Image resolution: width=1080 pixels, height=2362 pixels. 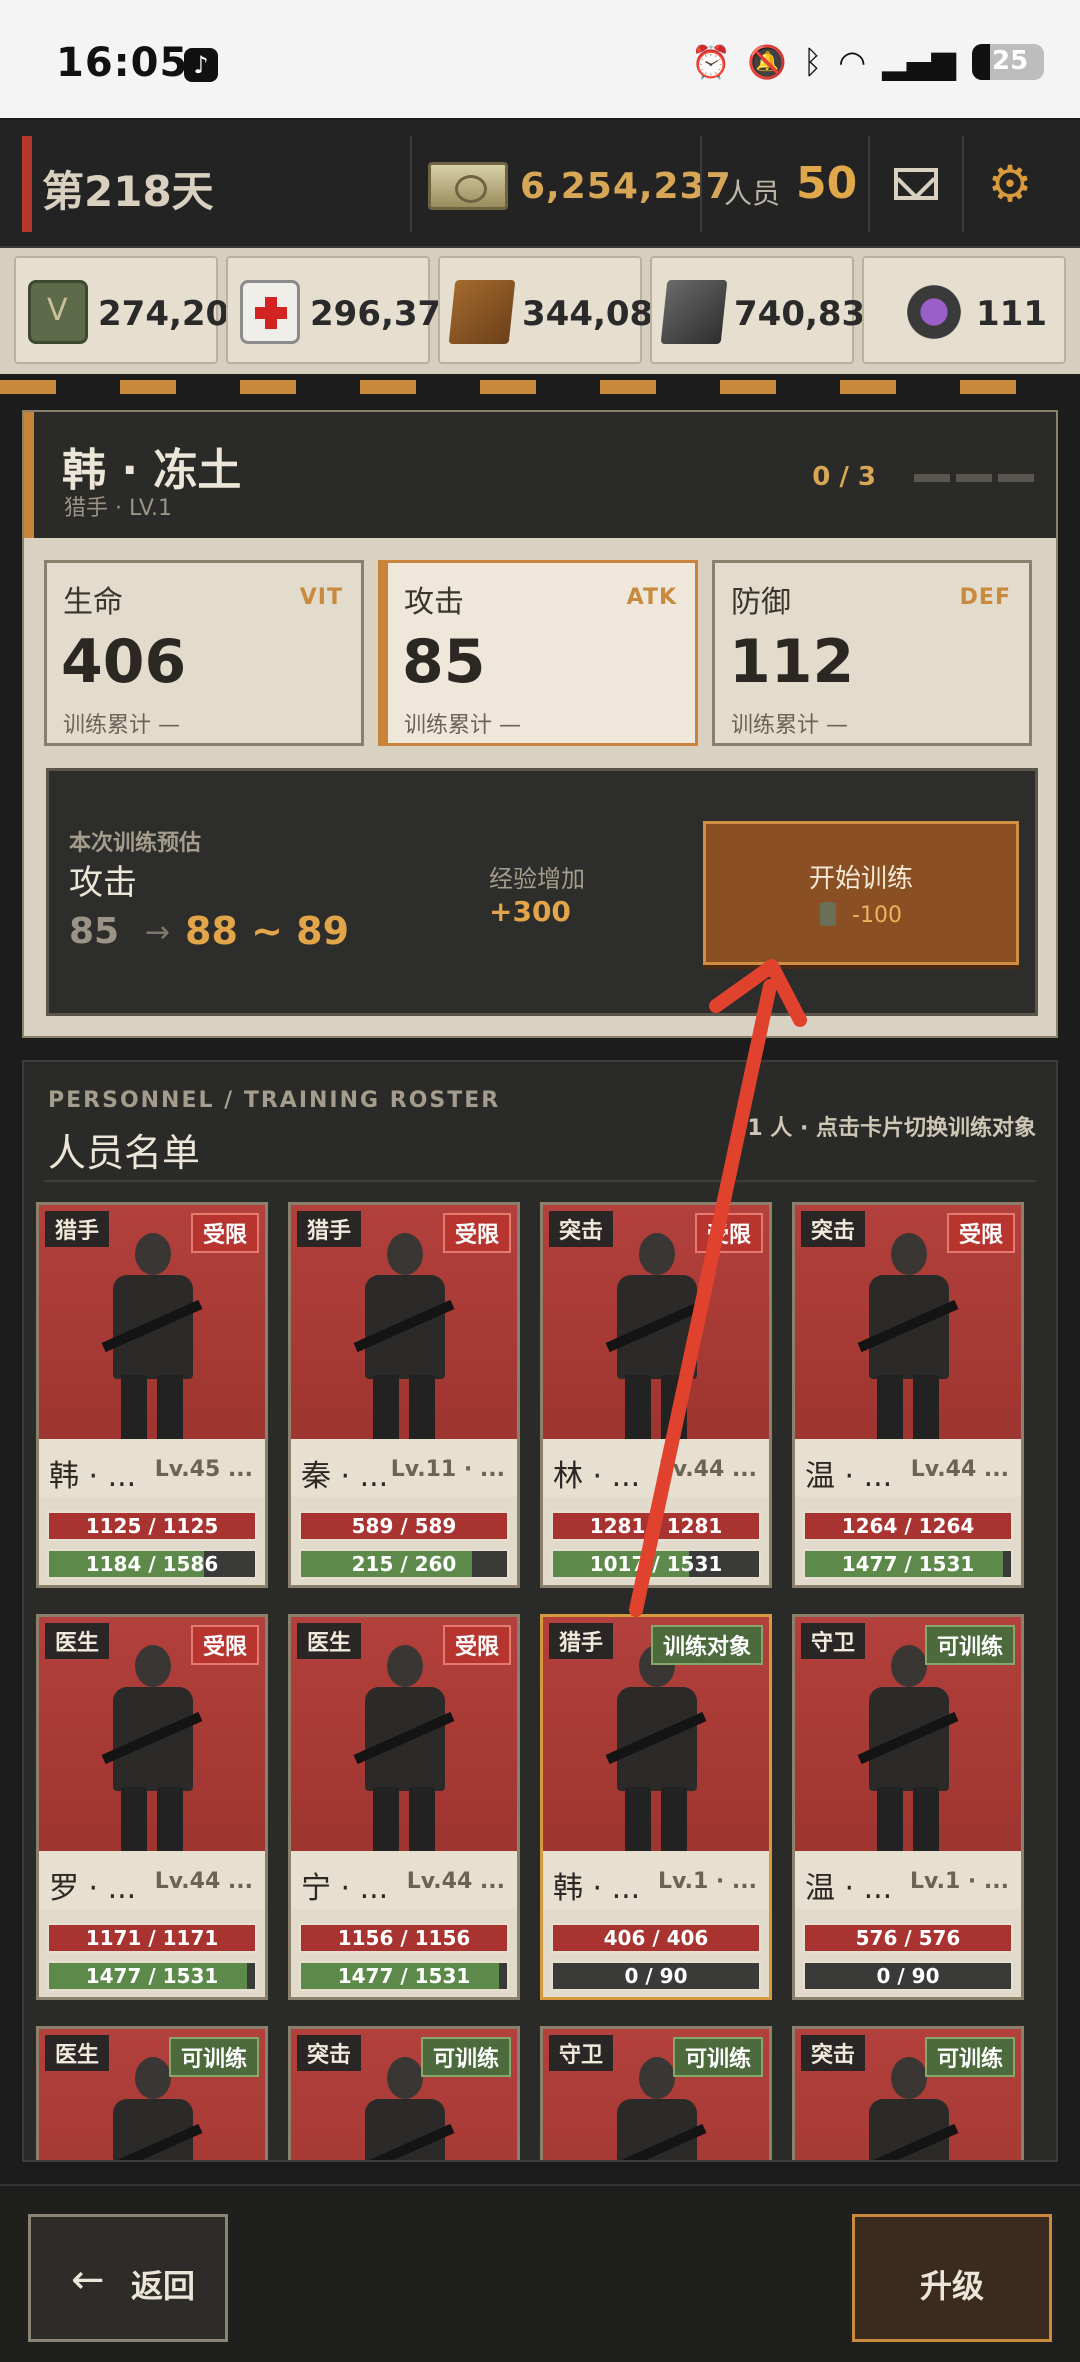 What do you see at coordinates (792, 662) in the screenshot?
I see `stat-value: 112` at bounding box center [792, 662].